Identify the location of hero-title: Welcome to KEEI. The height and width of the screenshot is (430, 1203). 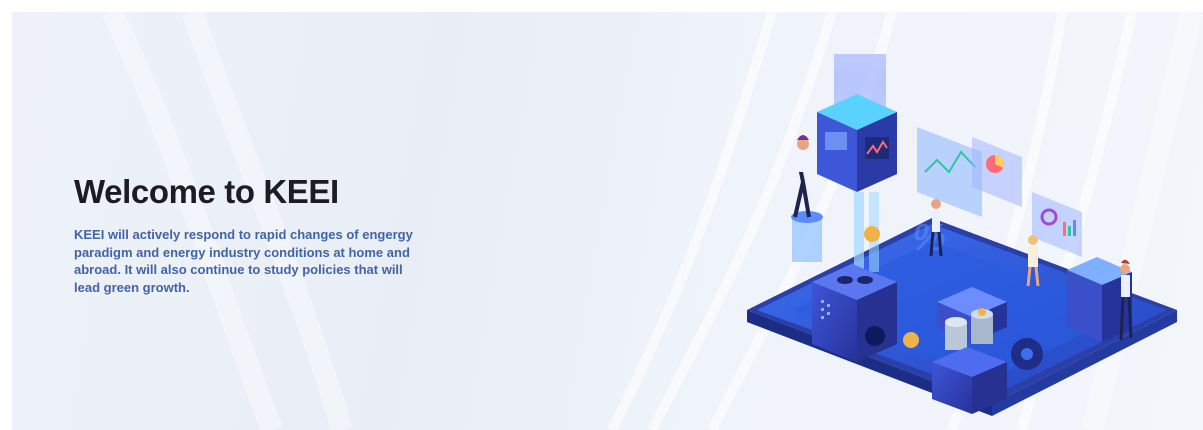
(206, 191).